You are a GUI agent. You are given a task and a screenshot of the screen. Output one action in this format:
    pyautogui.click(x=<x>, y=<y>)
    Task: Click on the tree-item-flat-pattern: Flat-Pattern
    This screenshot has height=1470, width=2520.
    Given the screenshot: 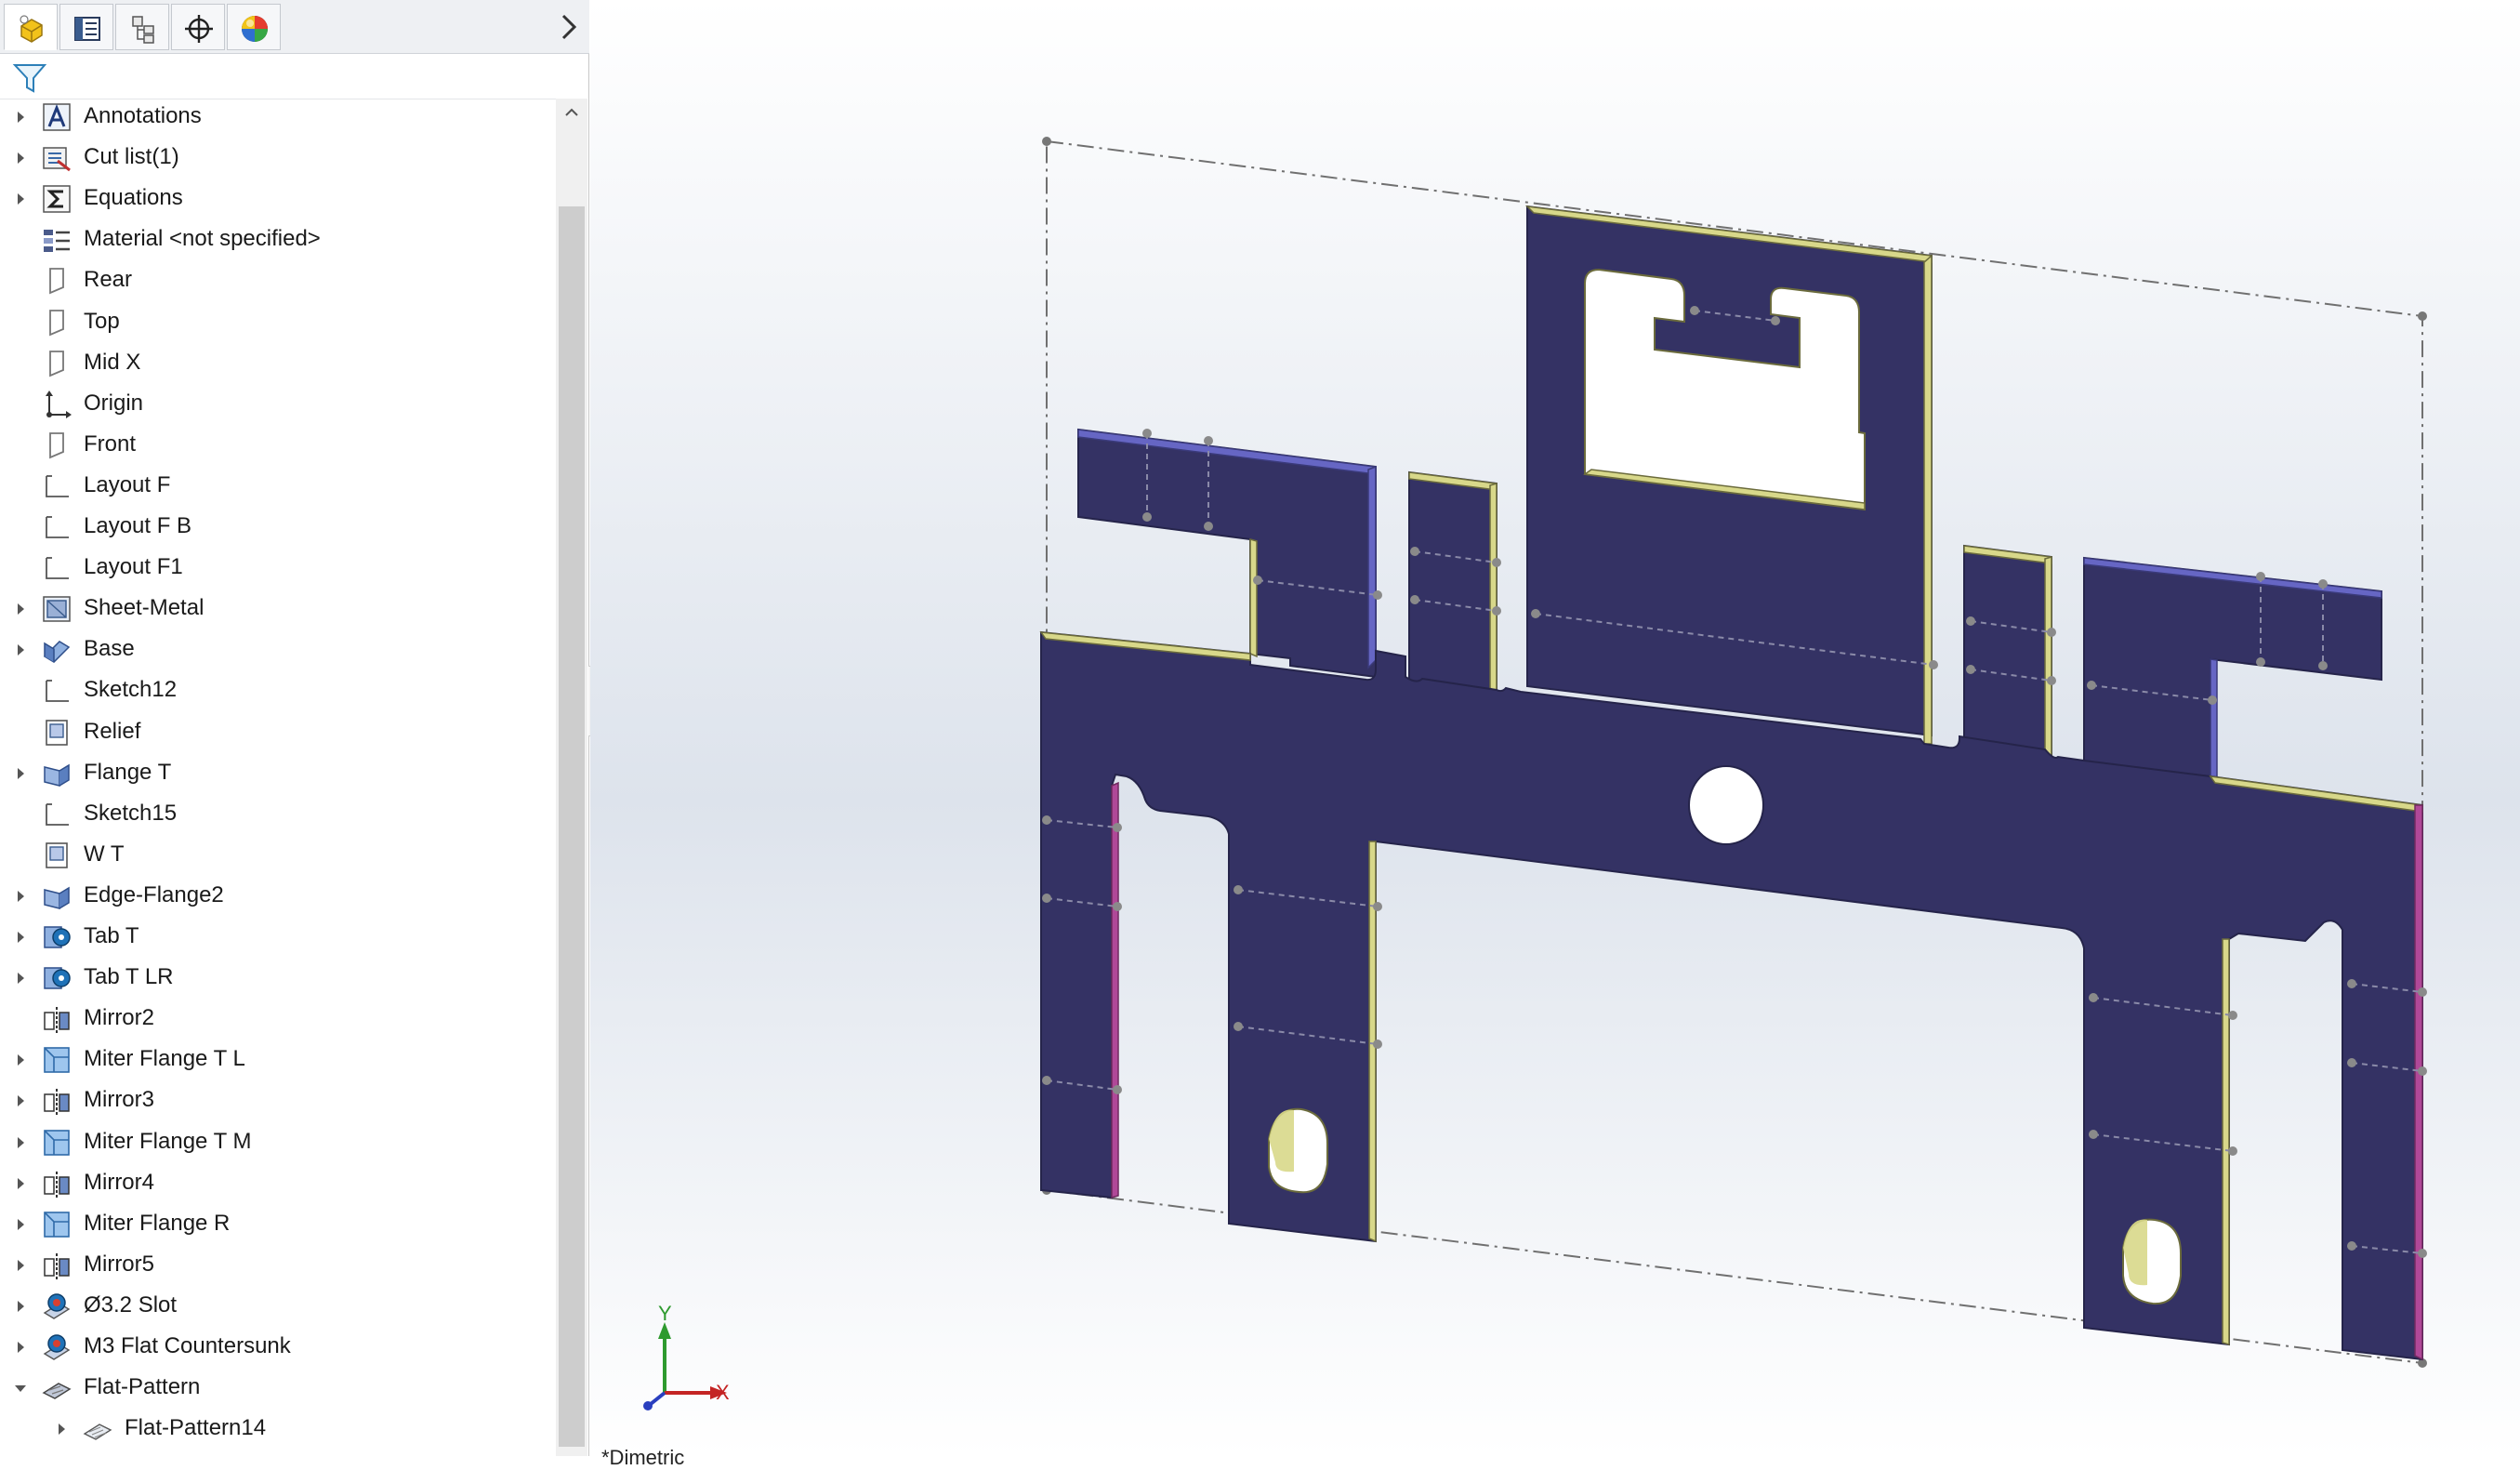 What is the action you would take?
    pyautogui.click(x=279, y=1388)
    